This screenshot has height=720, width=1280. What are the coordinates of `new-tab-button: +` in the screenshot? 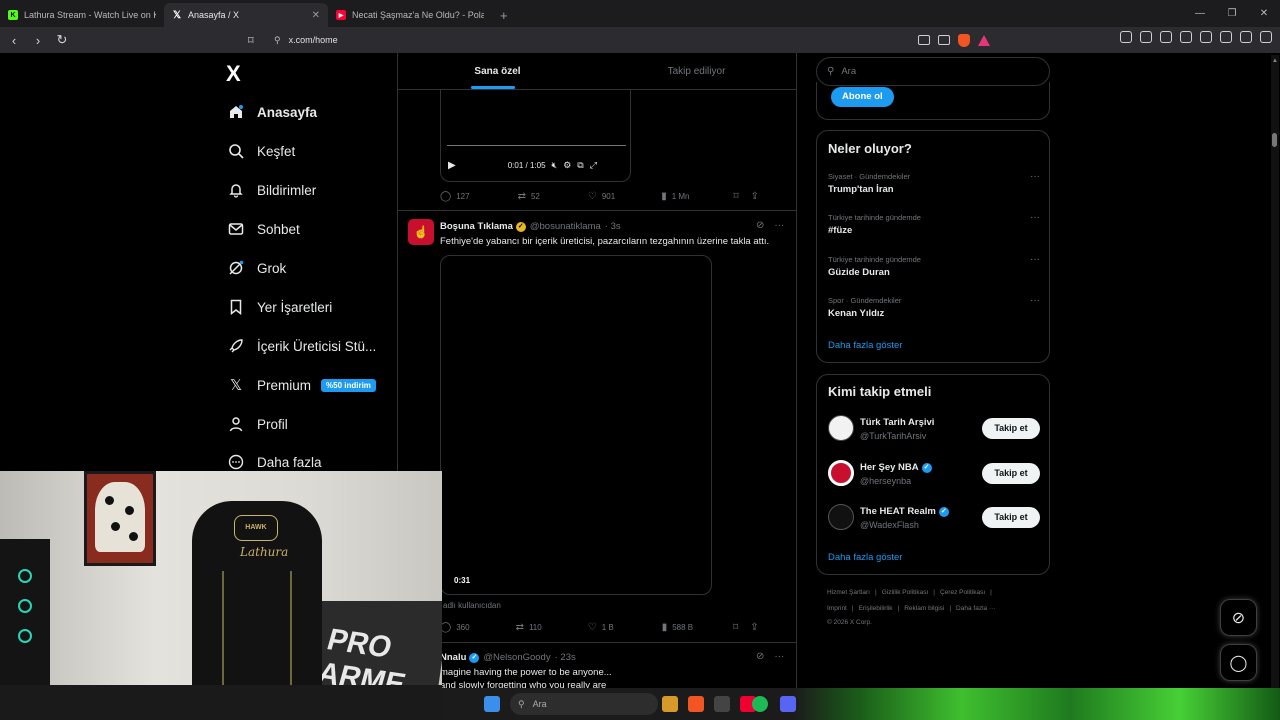 It's located at (504, 17).